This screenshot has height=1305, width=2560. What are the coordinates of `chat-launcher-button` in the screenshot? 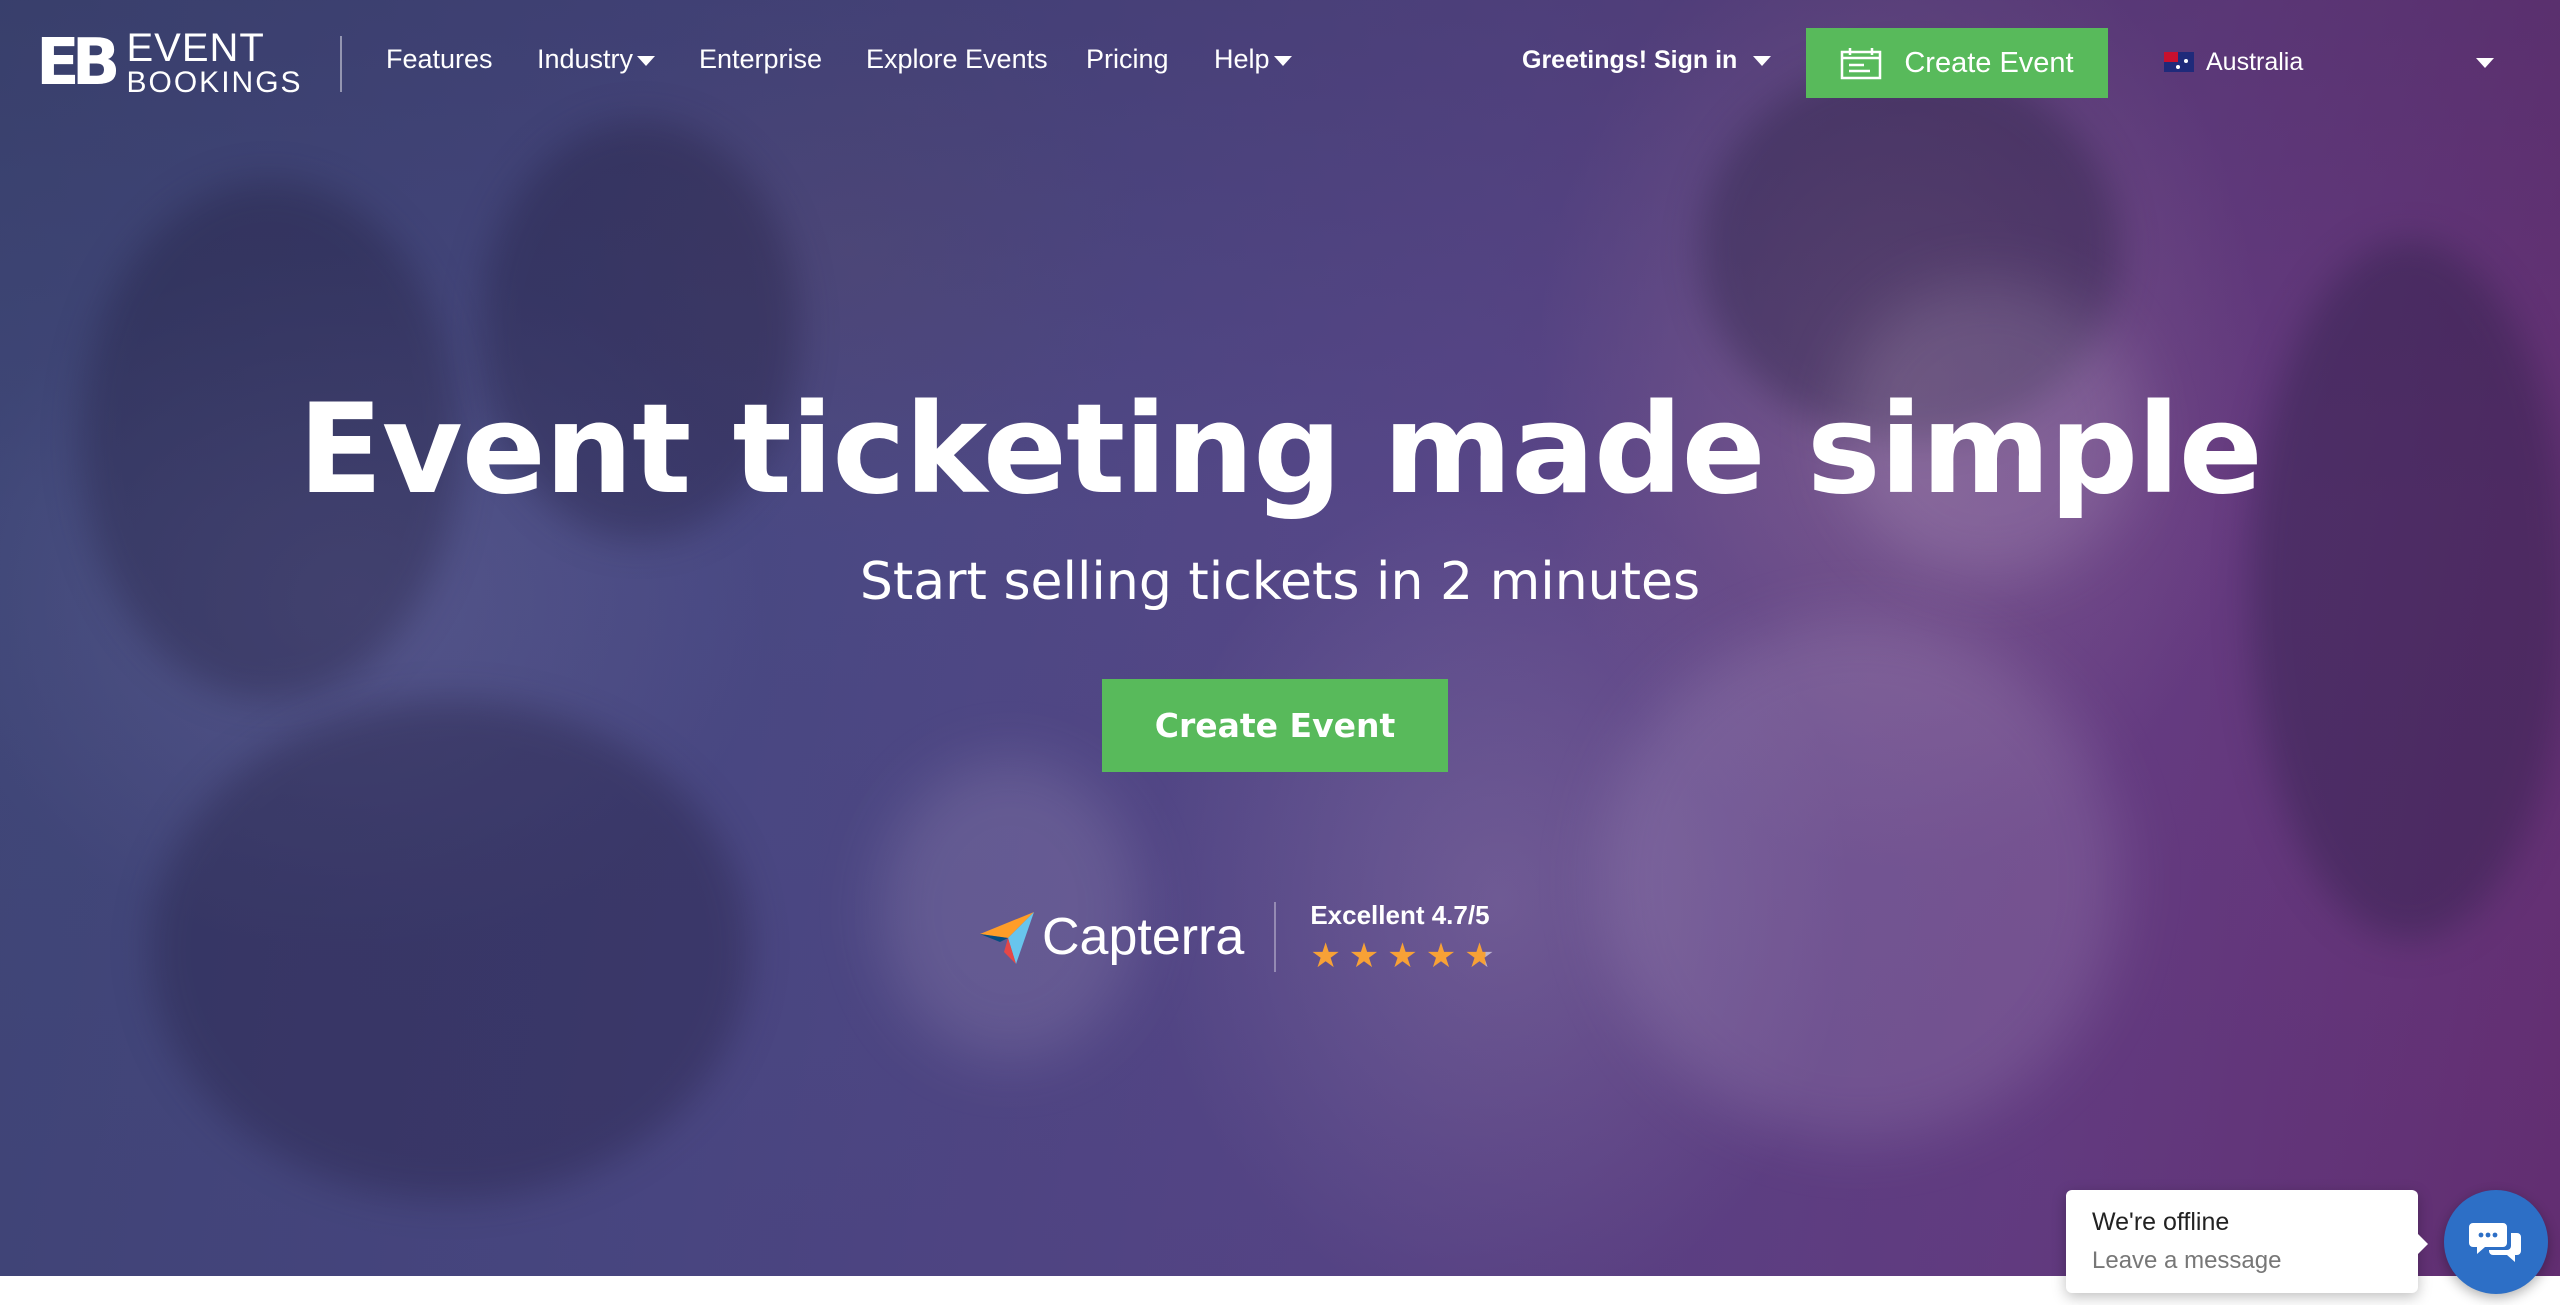 It's located at (2496, 1242).